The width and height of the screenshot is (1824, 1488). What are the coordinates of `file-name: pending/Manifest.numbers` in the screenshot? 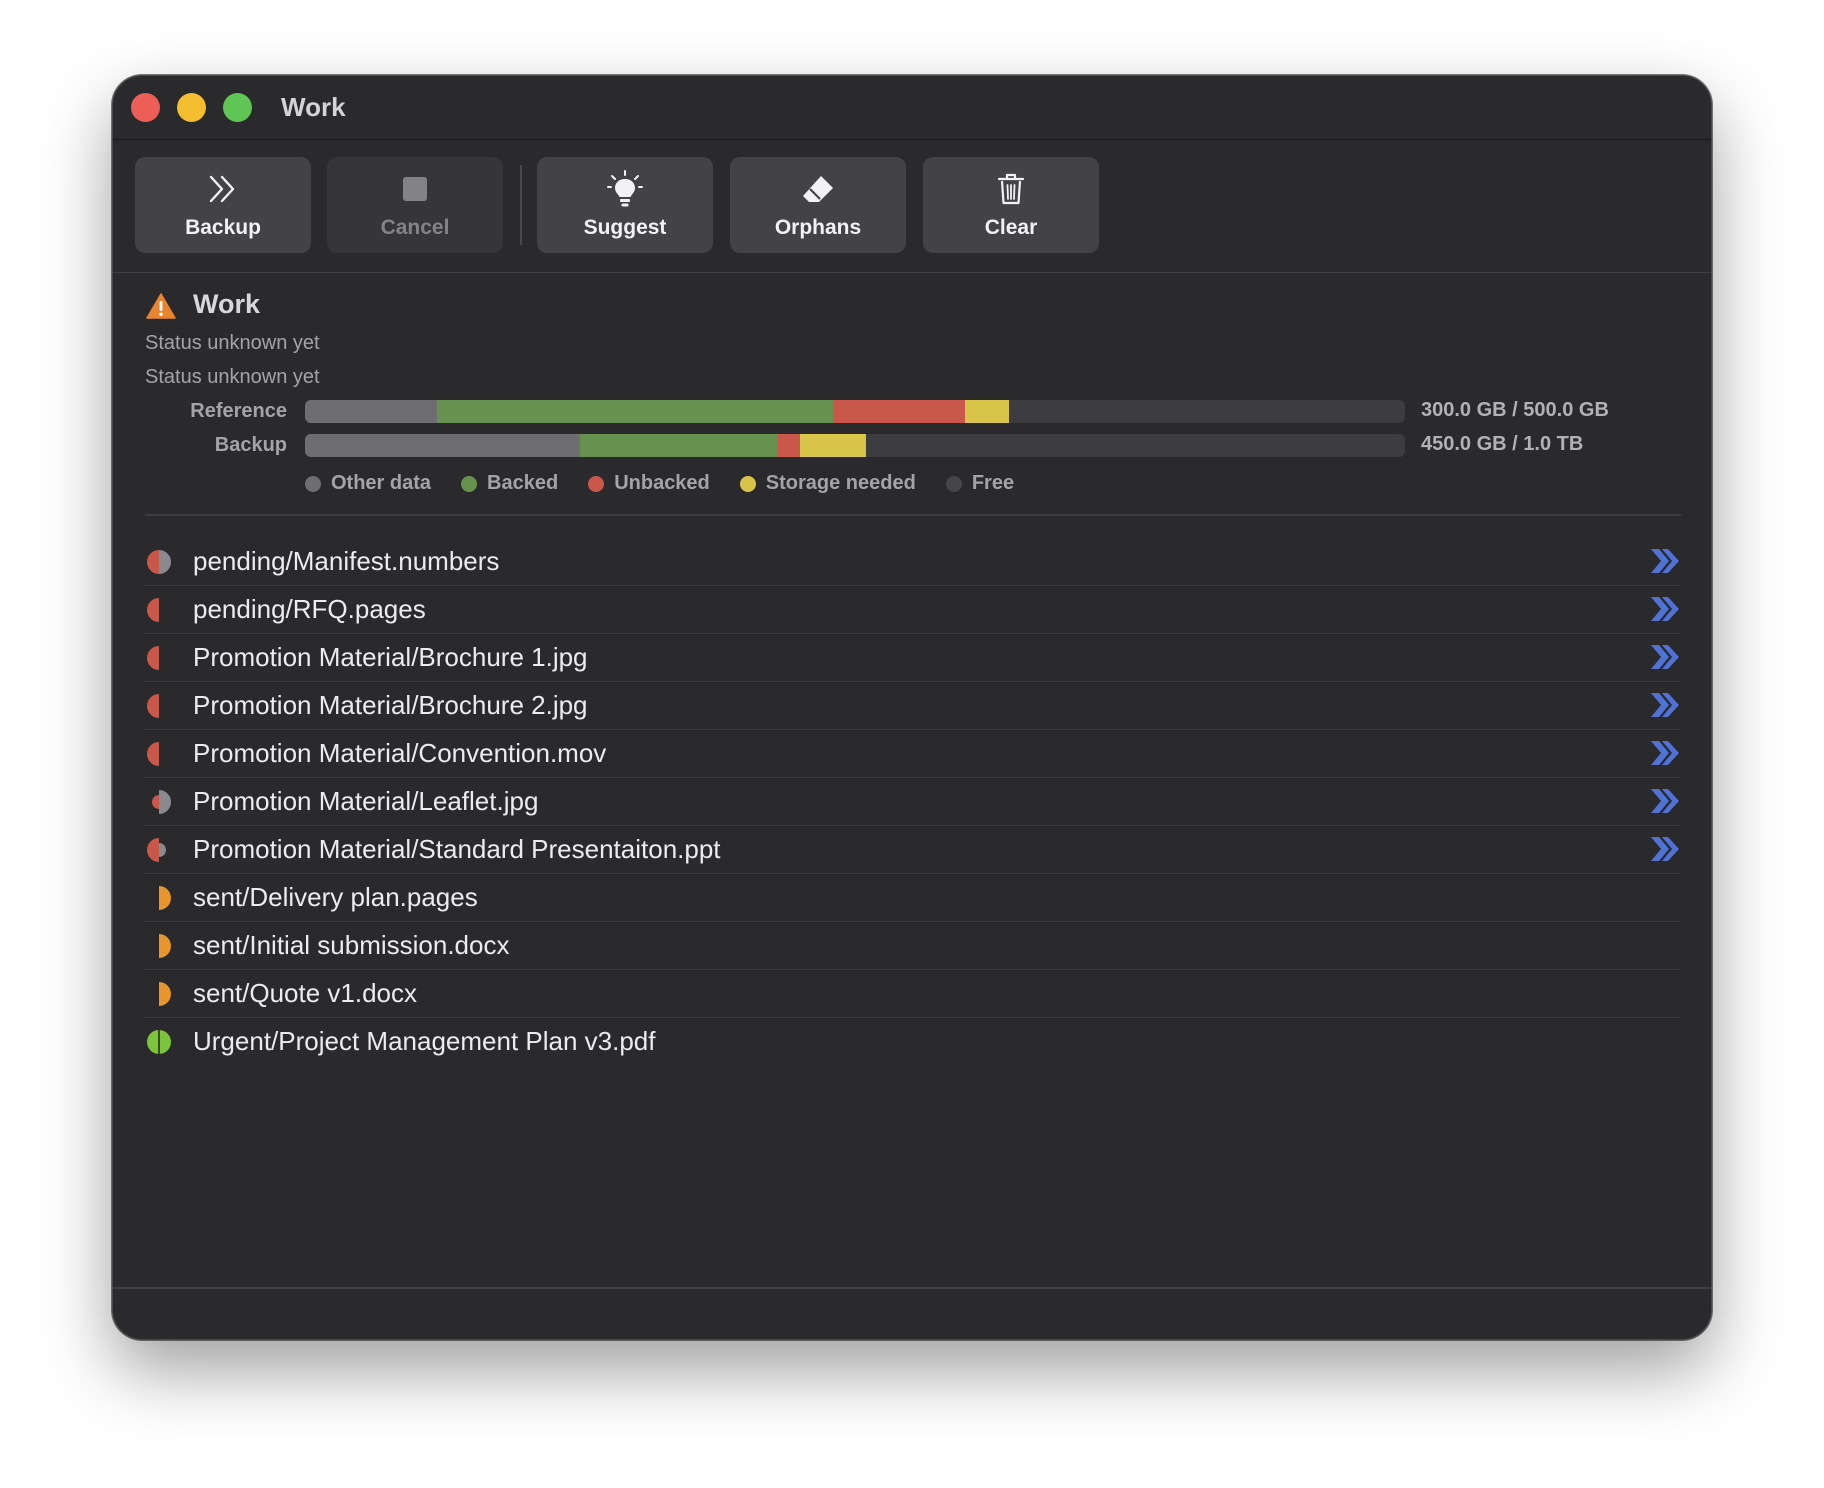 It's located at (346, 561).